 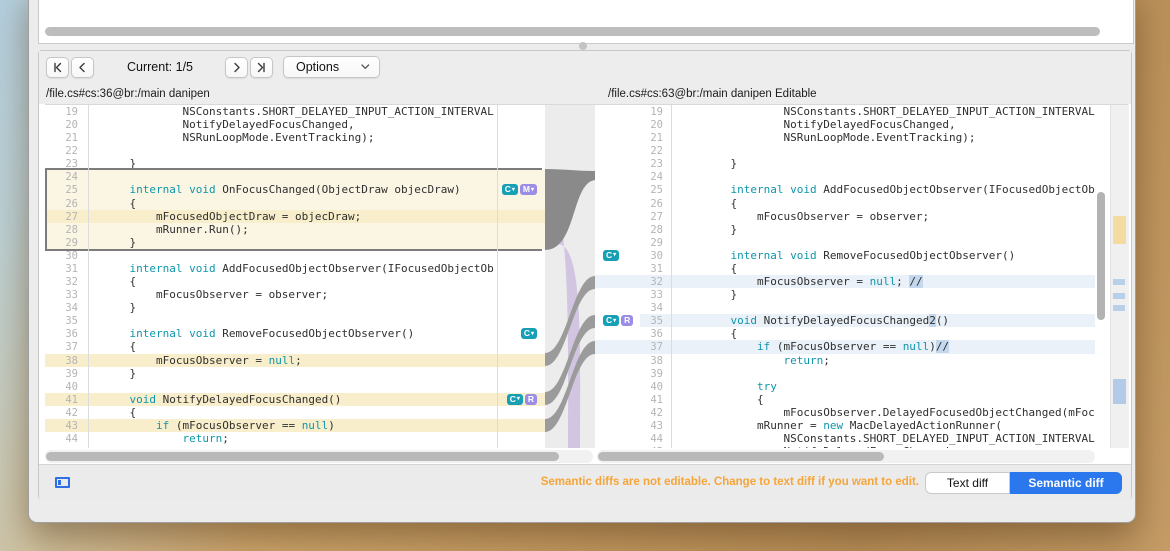 What do you see at coordinates (656, 334) in the screenshot?
I see `line-number: 36` at bounding box center [656, 334].